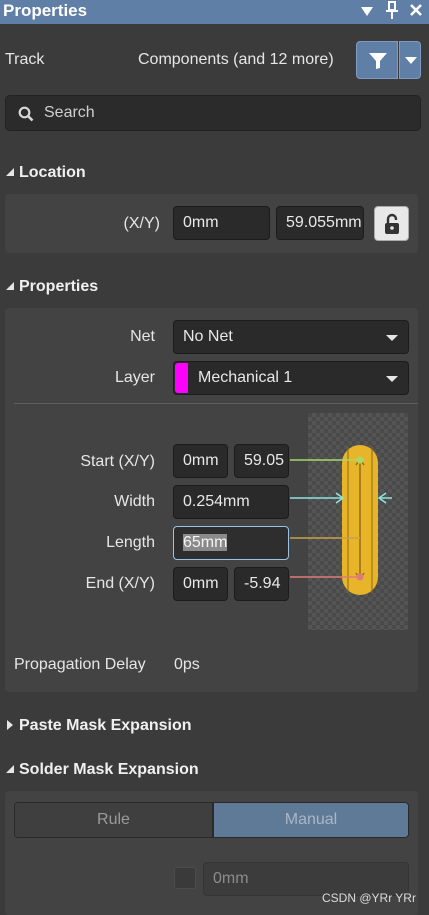 This screenshot has height=915, width=429. I want to click on filter-summary: Components (and 12 more), so click(236, 59).